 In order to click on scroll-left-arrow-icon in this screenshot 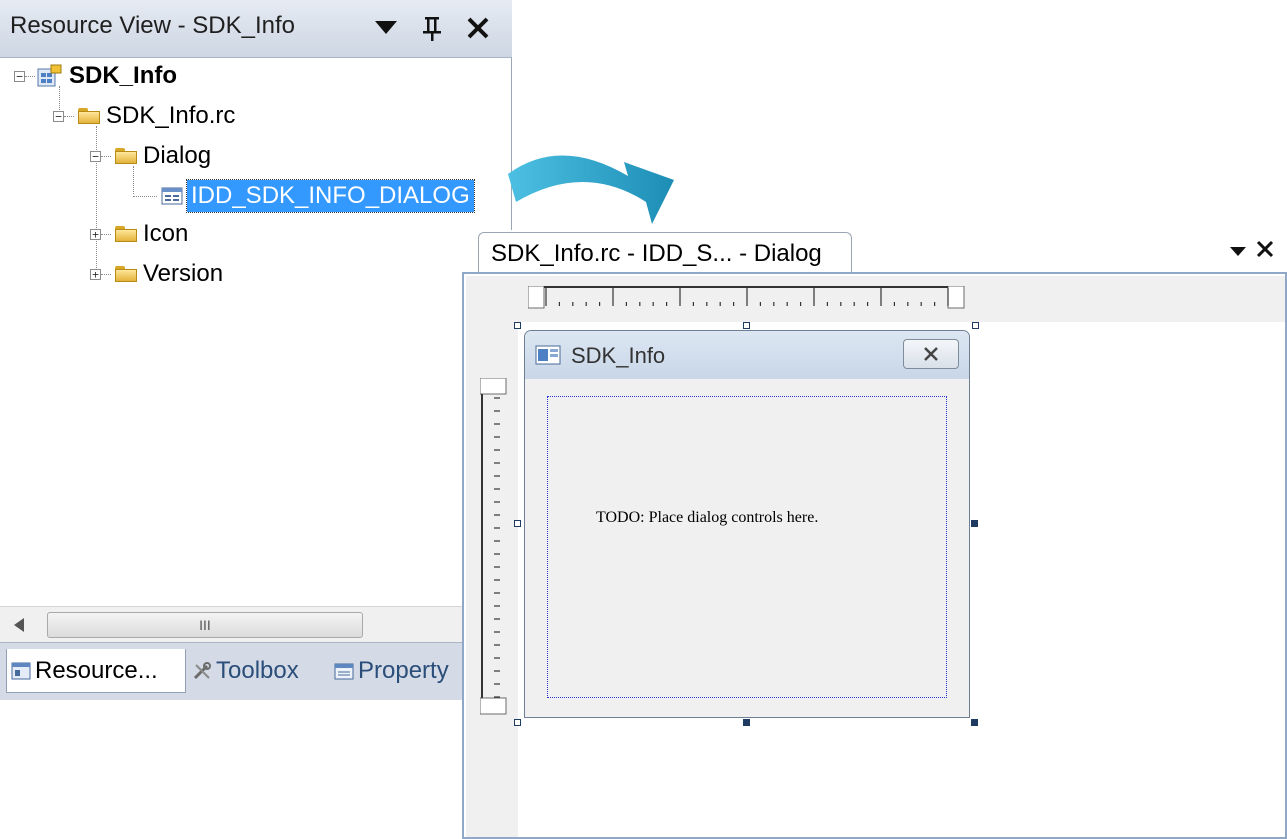, I will do `click(19, 627)`.